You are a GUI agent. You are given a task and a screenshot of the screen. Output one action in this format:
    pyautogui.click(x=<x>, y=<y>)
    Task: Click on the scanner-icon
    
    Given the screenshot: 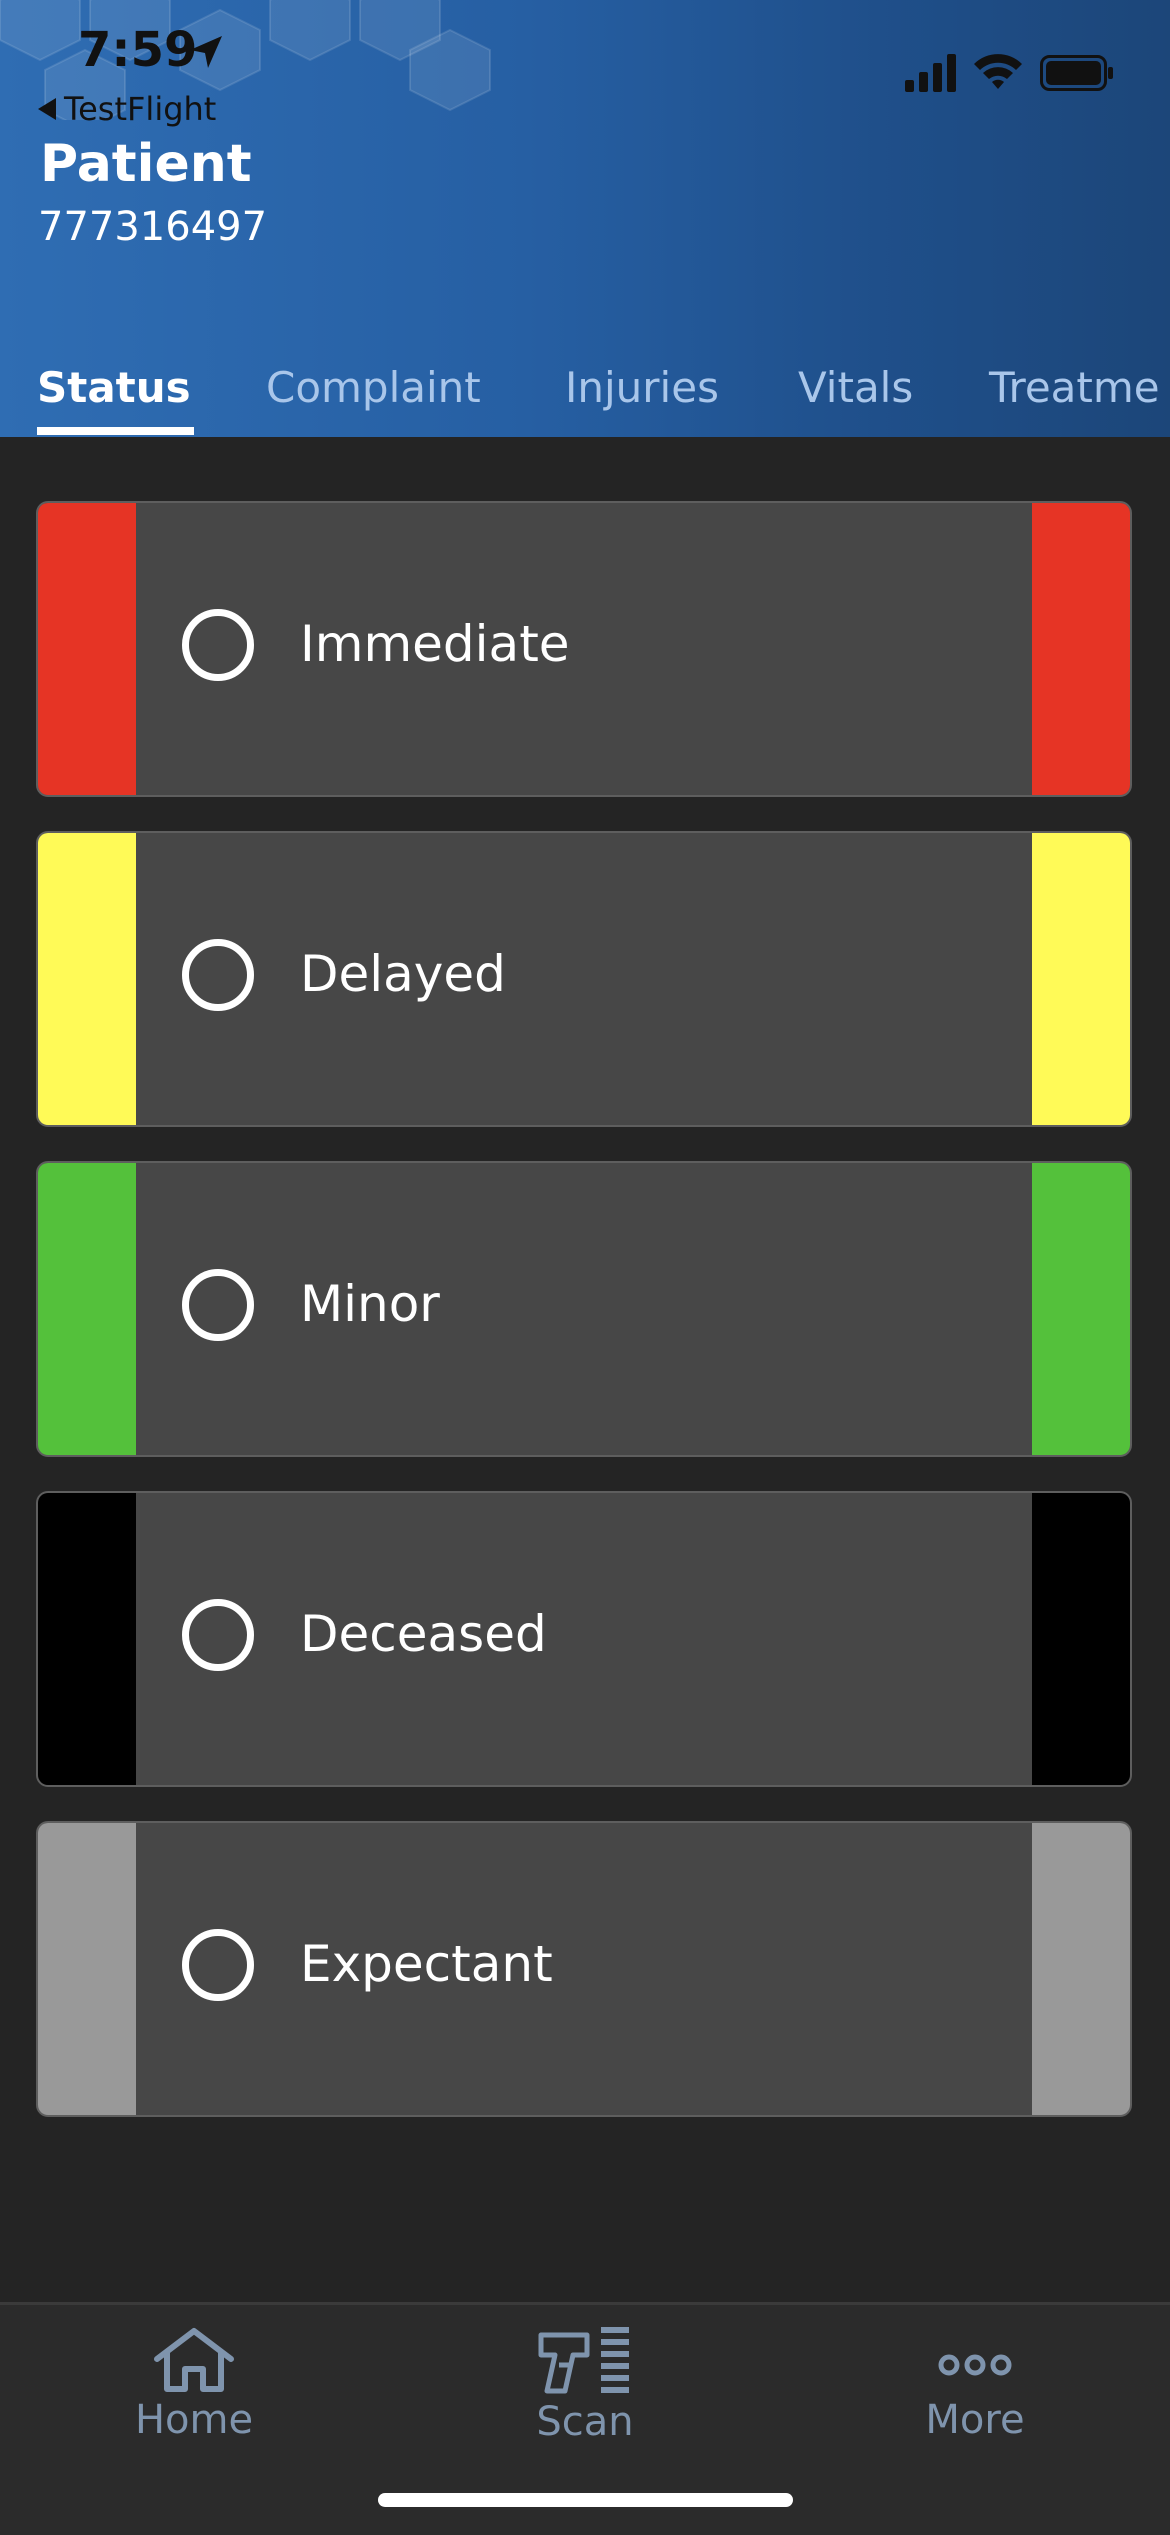 What is the action you would take?
    pyautogui.click(x=583, y=2360)
    